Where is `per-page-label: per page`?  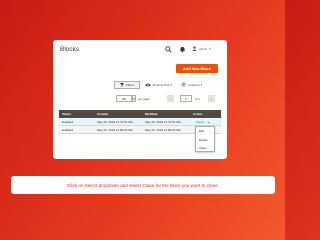
per-page-label: per page is located at coordinates (144, 99).